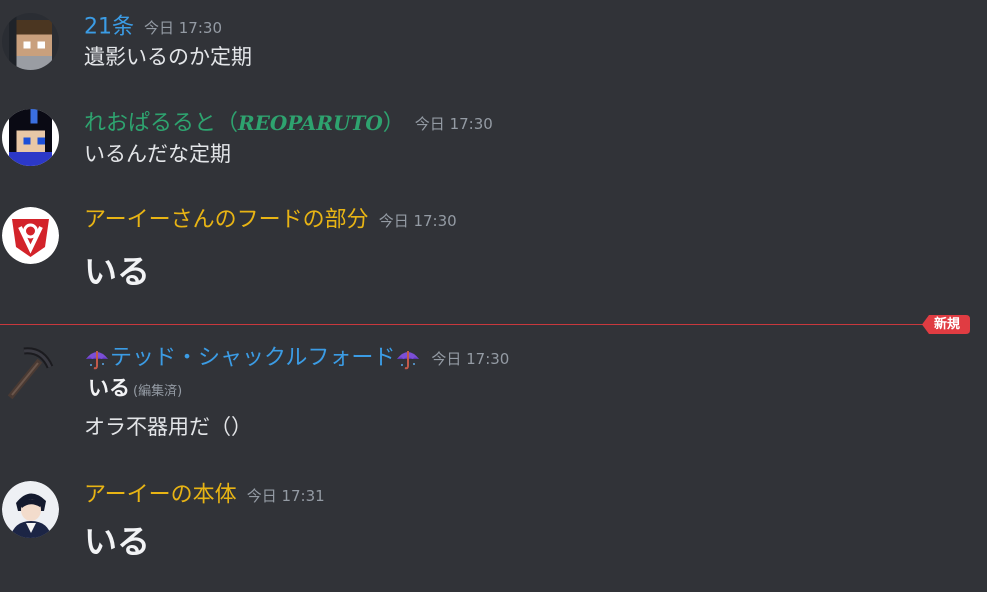  What do you see at coordinates (30, 137) in the screenshot?
I see `pixel-dark-hair-avatar` at bounding box center [30, 137].